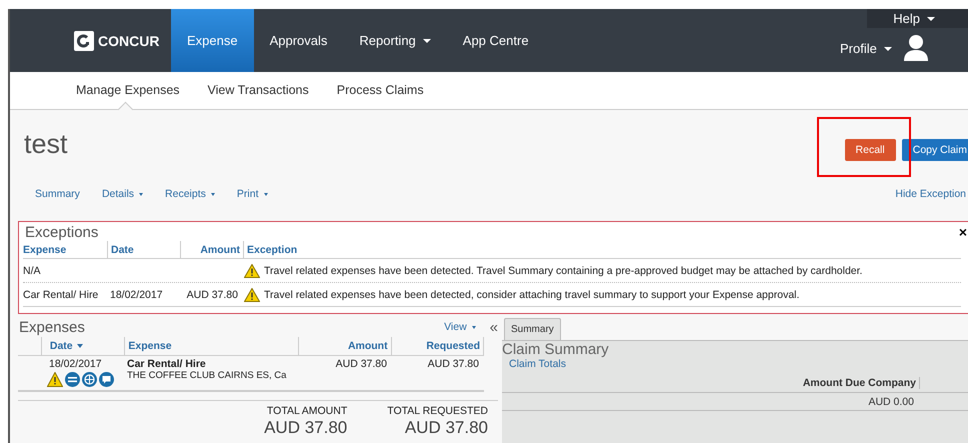  Describe the element at coordinates (861, 383) in the screenshot. I see `column-header: Amount Due Company` at that location.